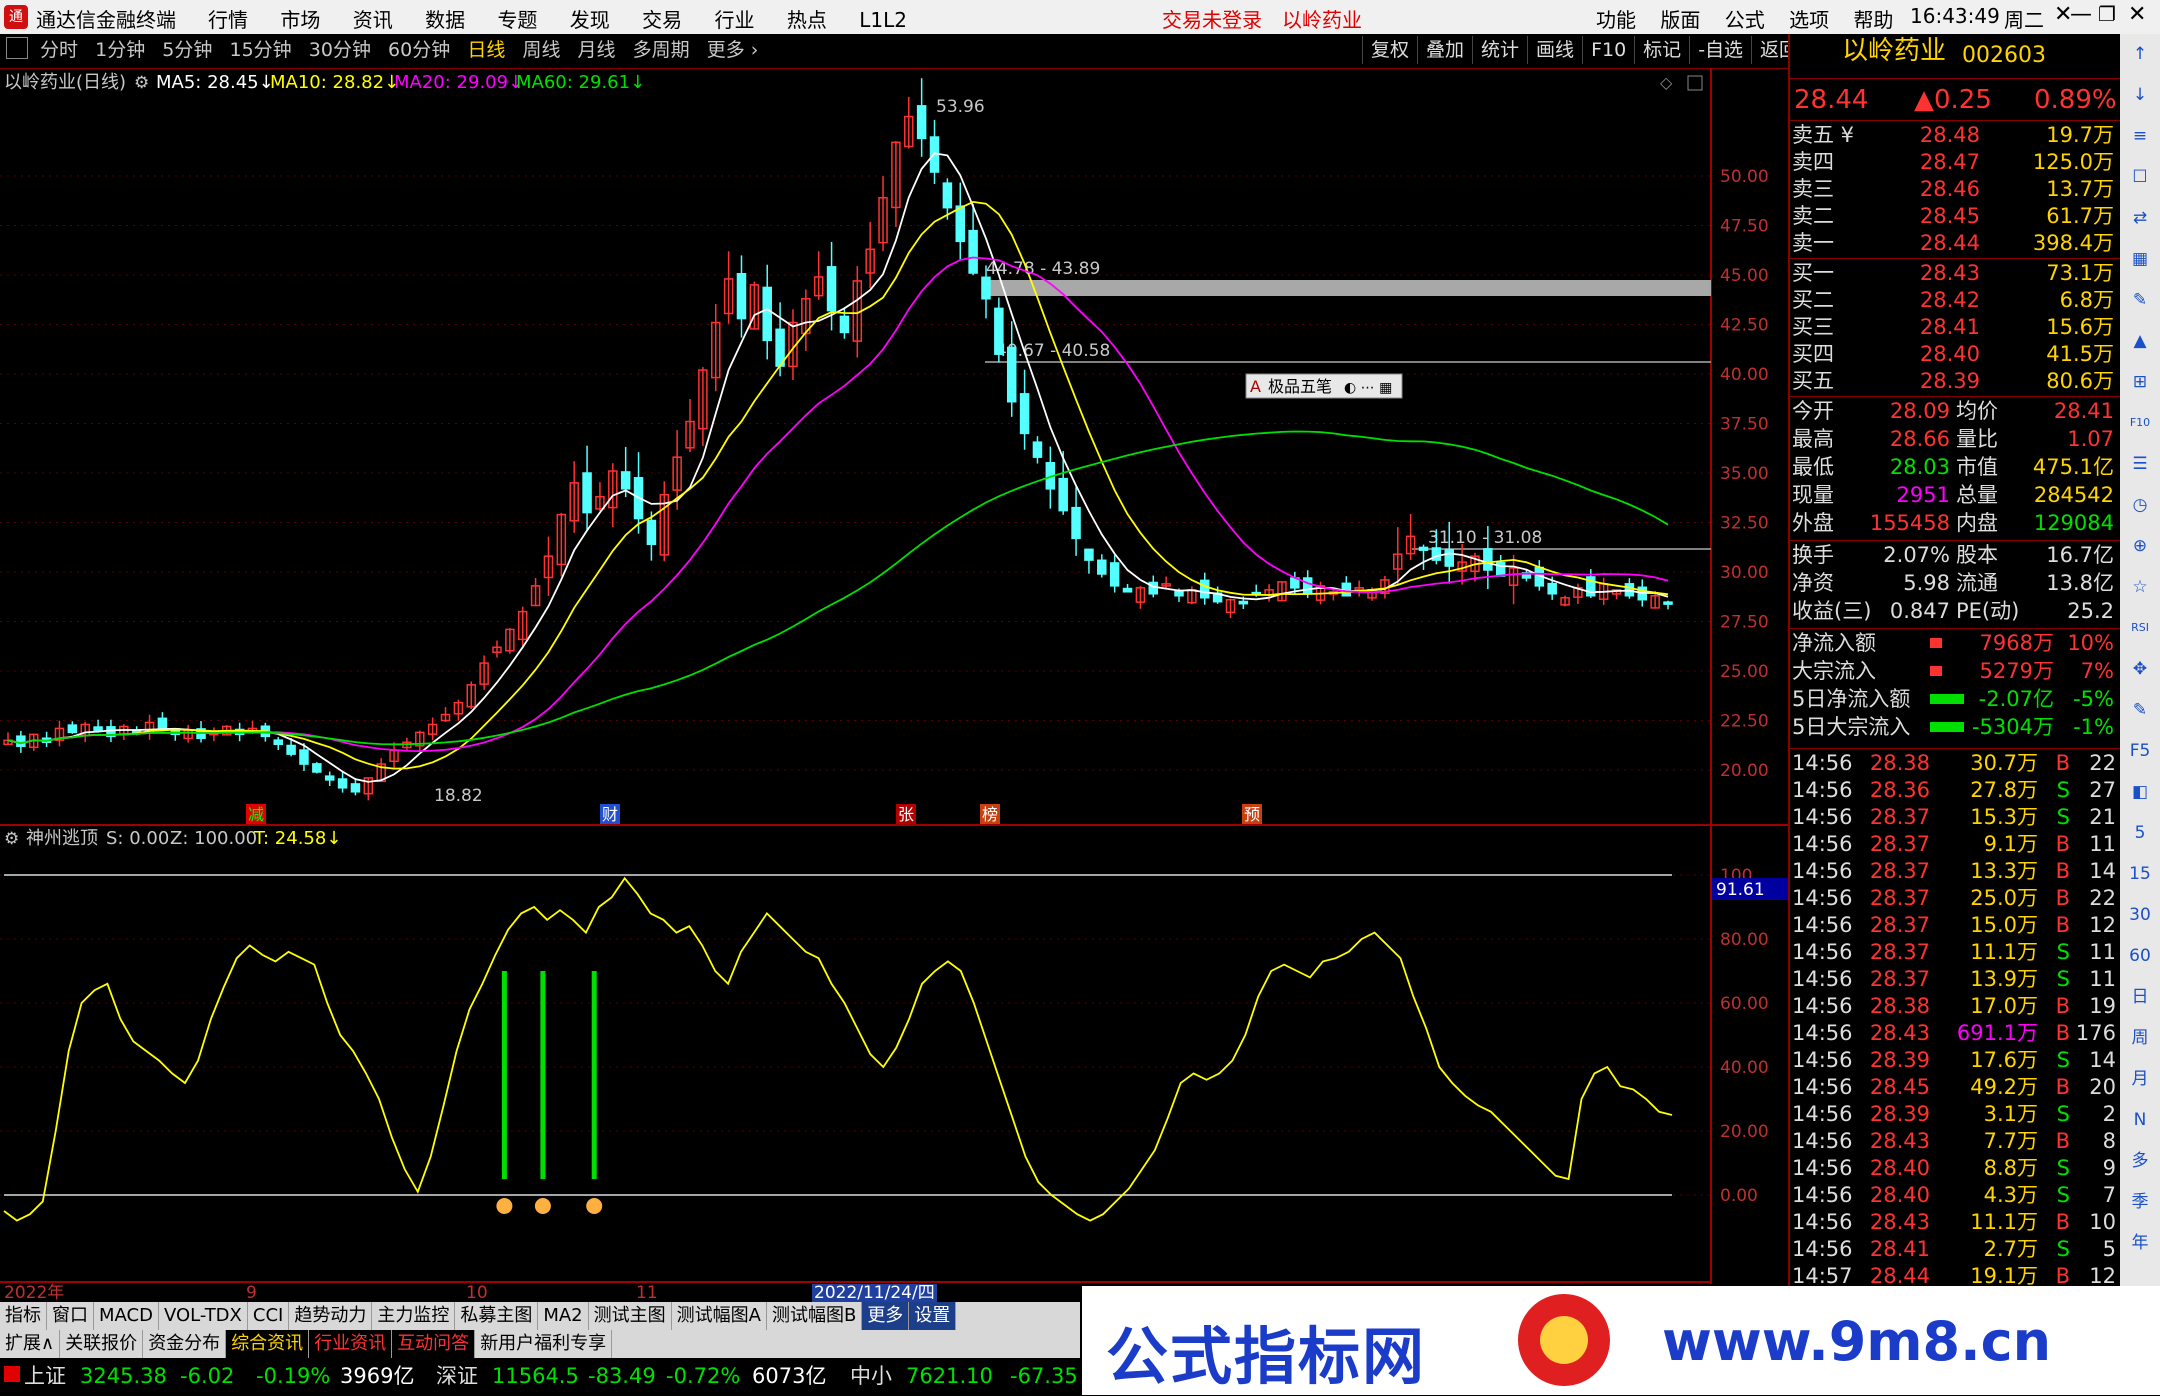 Image resolution: width=2160 pixels, height=1396 pixels. I want to click on side-tool-icon: ☆, so click(2140, 587).